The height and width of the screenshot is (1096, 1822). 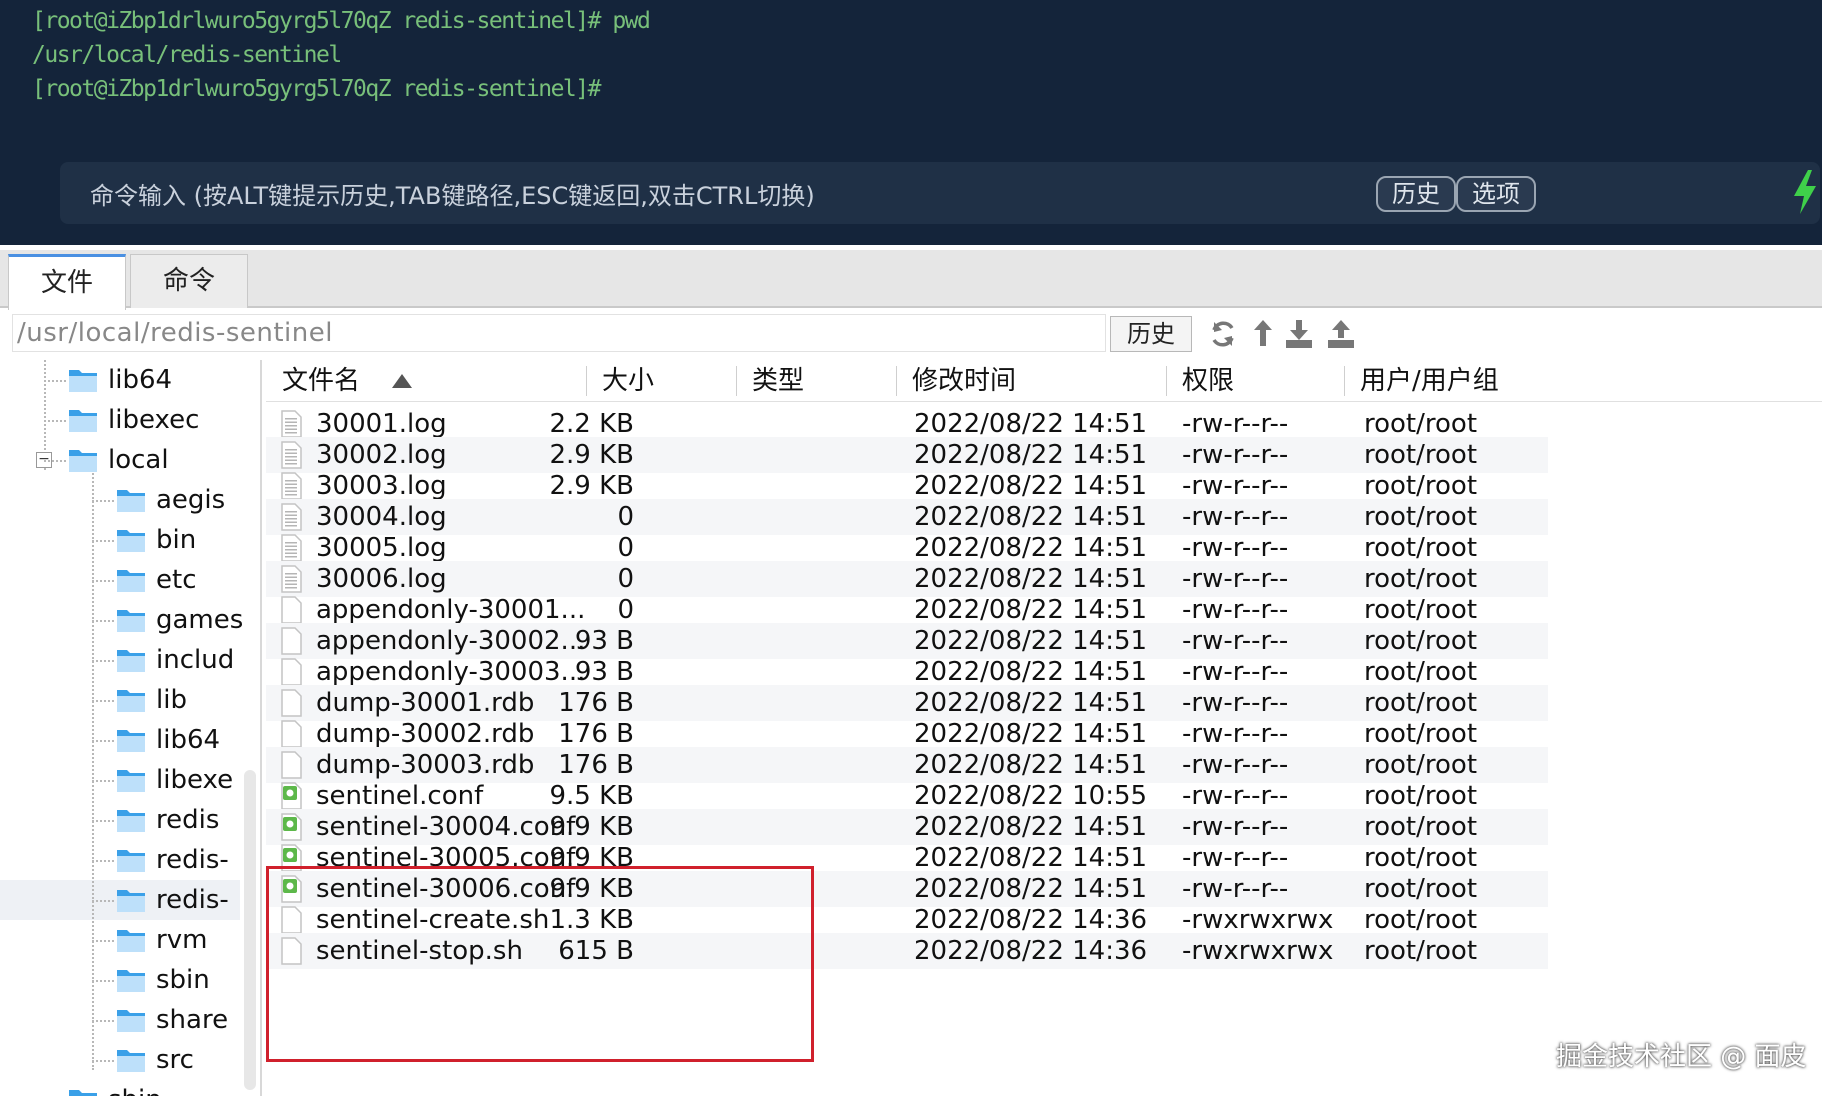 I want to click on upload-icon, so click(x=1341, y=334).